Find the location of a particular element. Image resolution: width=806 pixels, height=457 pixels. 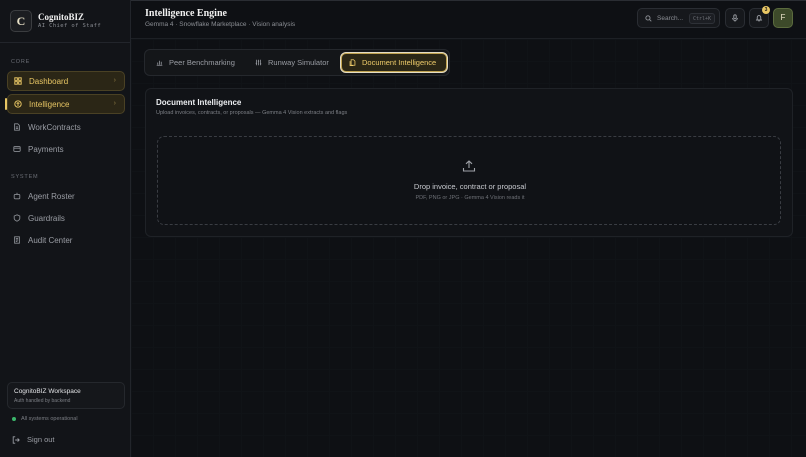

tab-runway-simulator: Runway Simulator is located at coordinates (292, 62).